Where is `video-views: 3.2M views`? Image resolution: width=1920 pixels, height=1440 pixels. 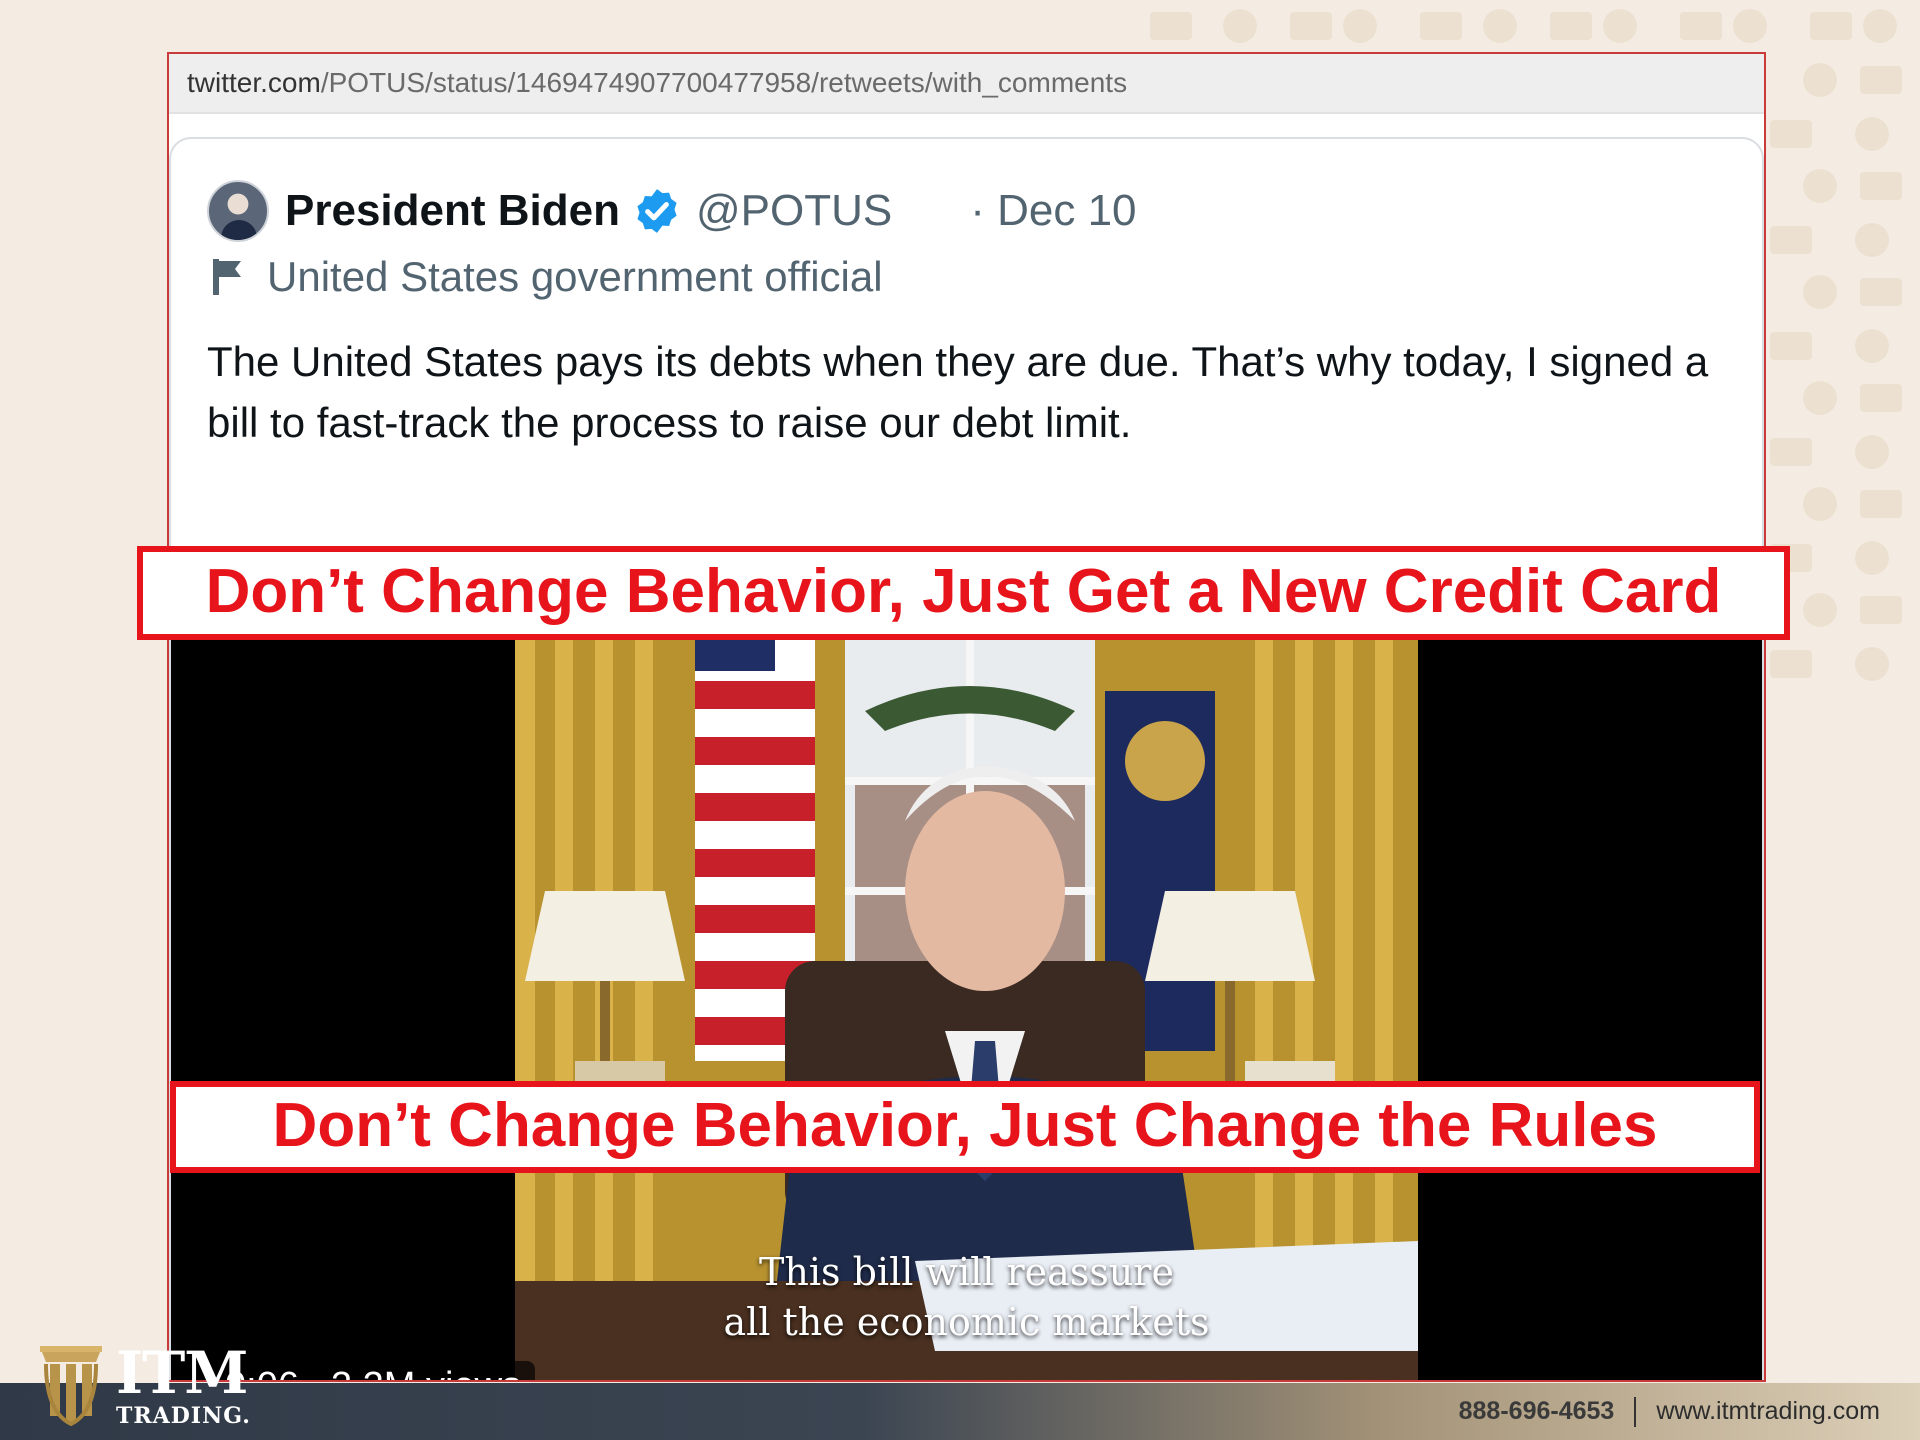 video-views: 3.2M views is located at coordinates (426, 1372).